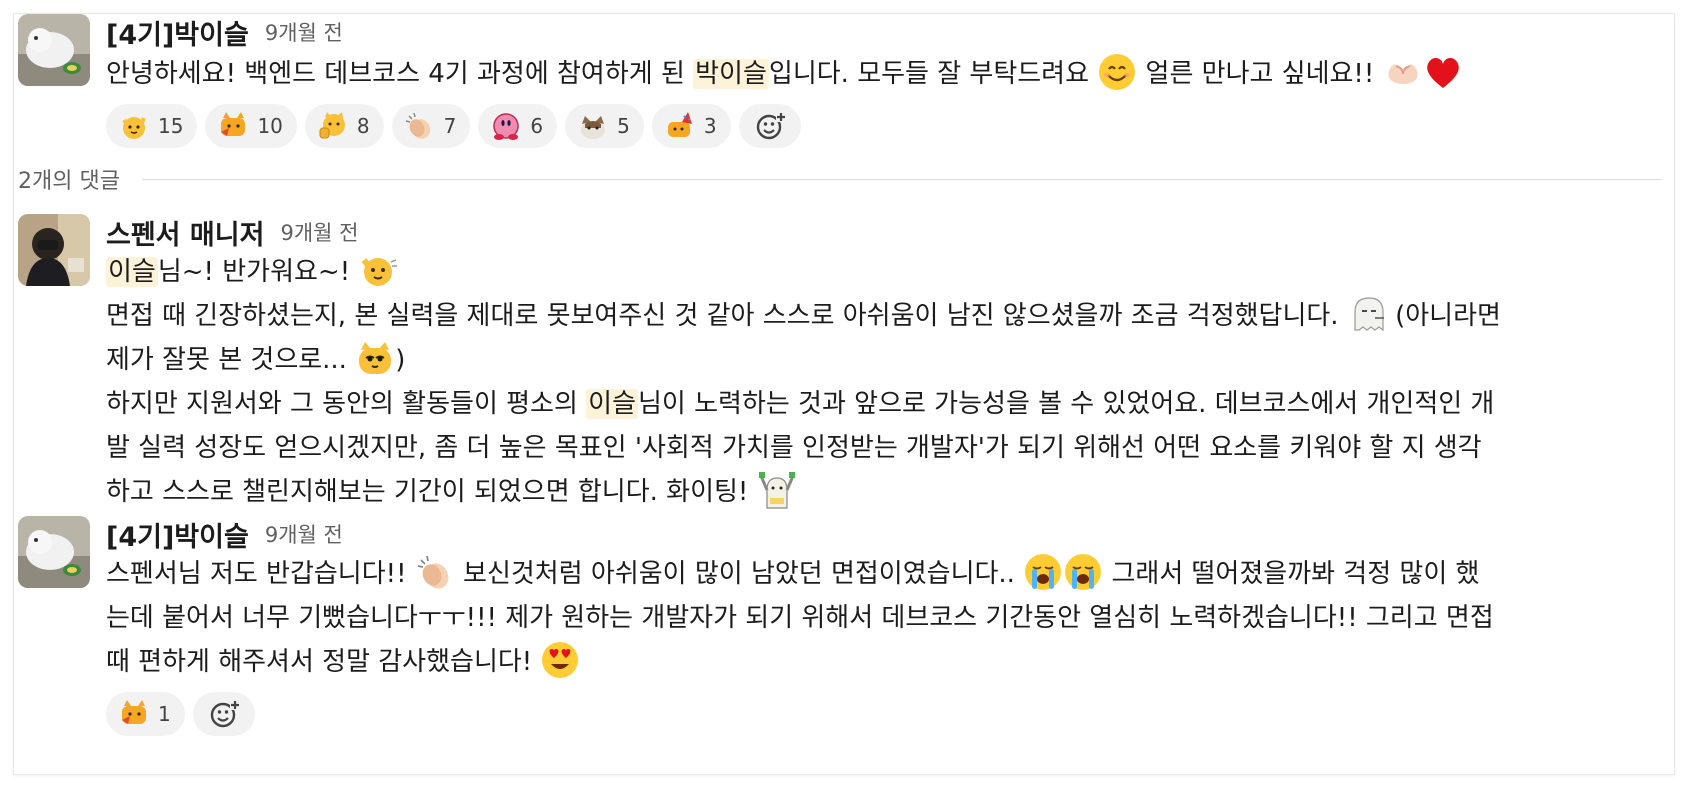  I want to click on party-cat-icon, so click(680, 126).